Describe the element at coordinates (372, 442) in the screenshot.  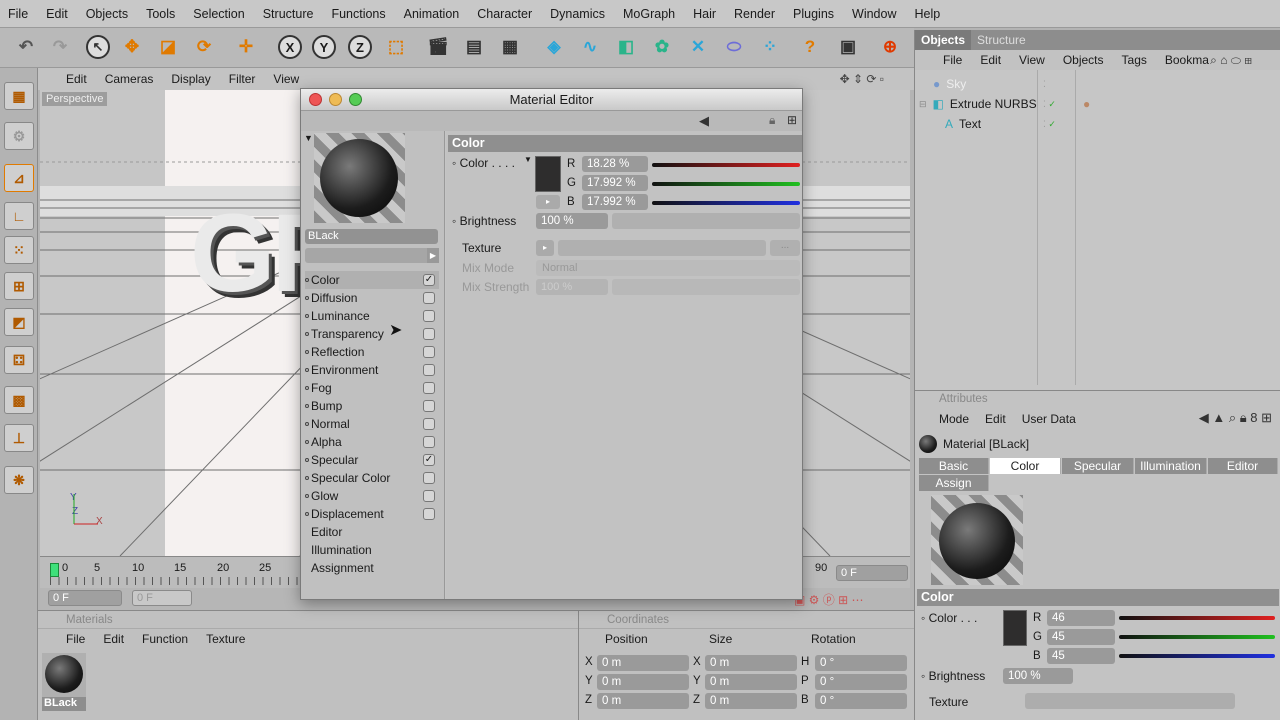
I see `channel-alpha: Alpha` at that location.